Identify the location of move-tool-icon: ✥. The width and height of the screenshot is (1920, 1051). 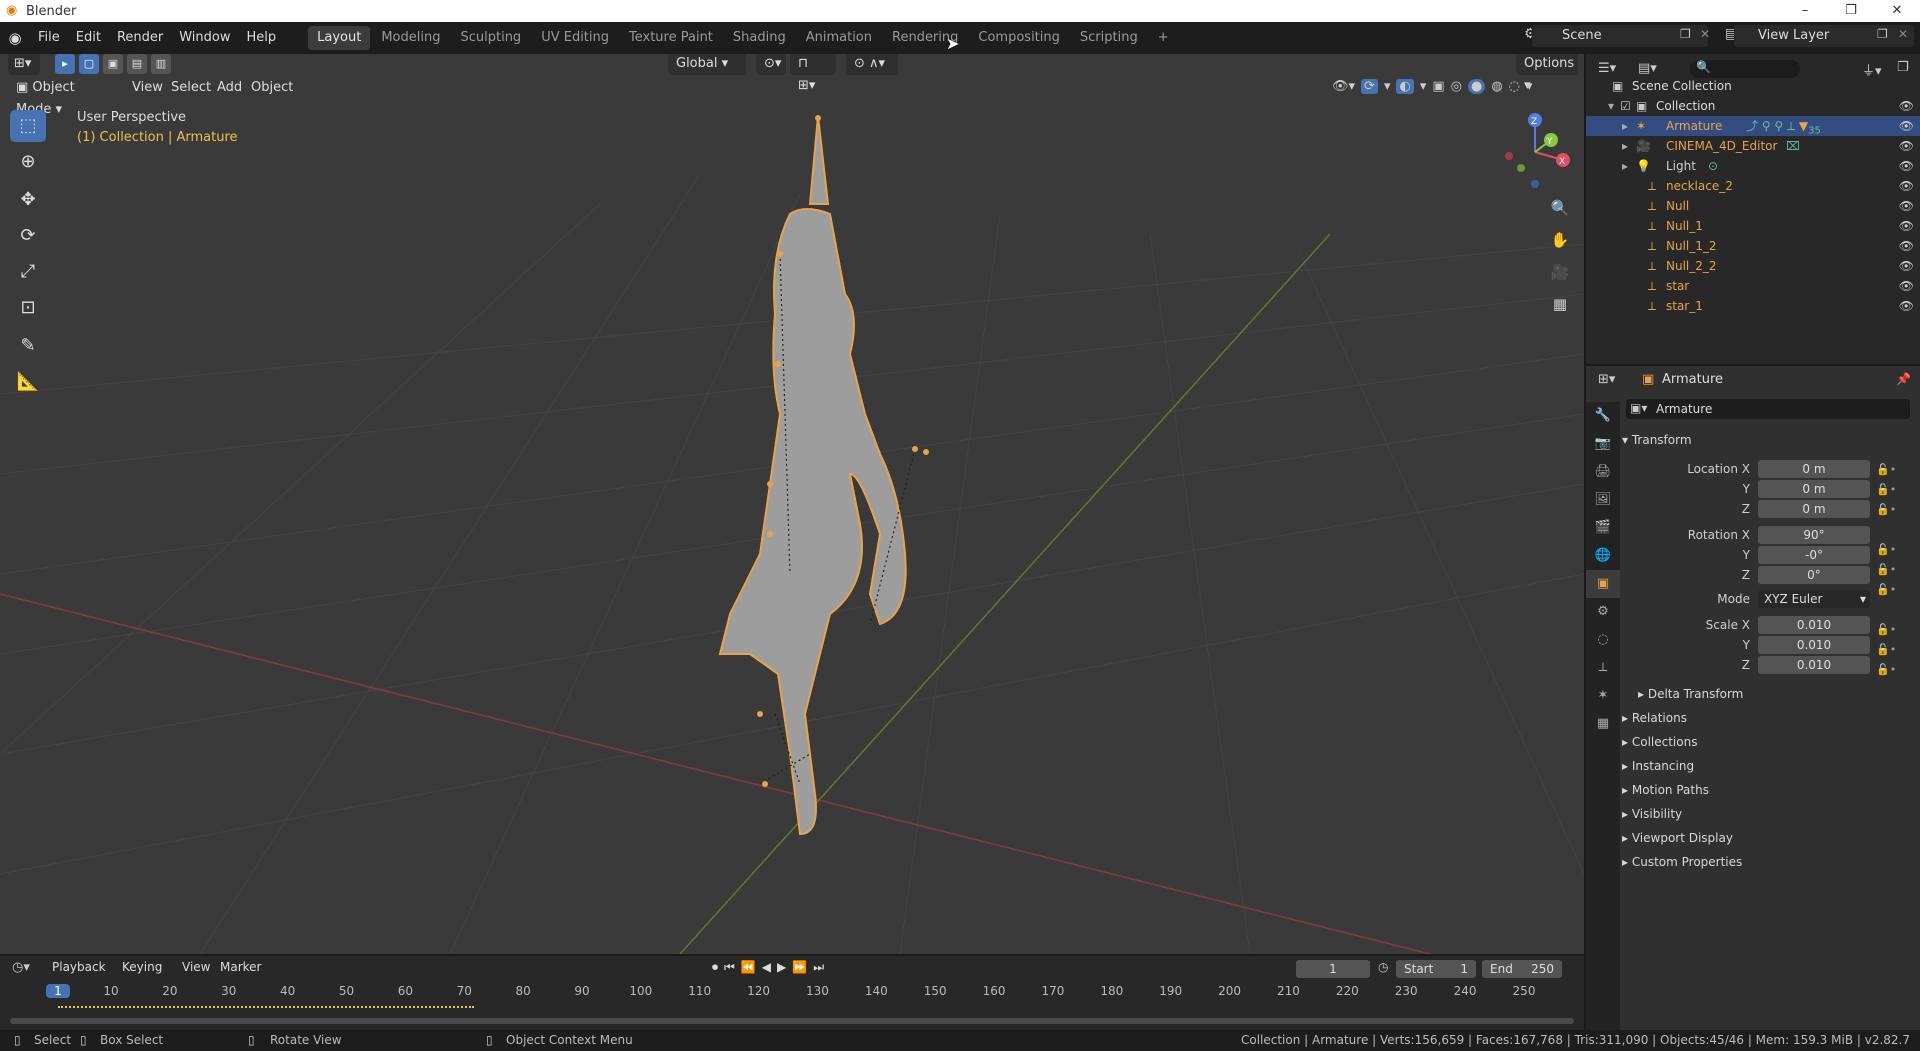
(28, 200).